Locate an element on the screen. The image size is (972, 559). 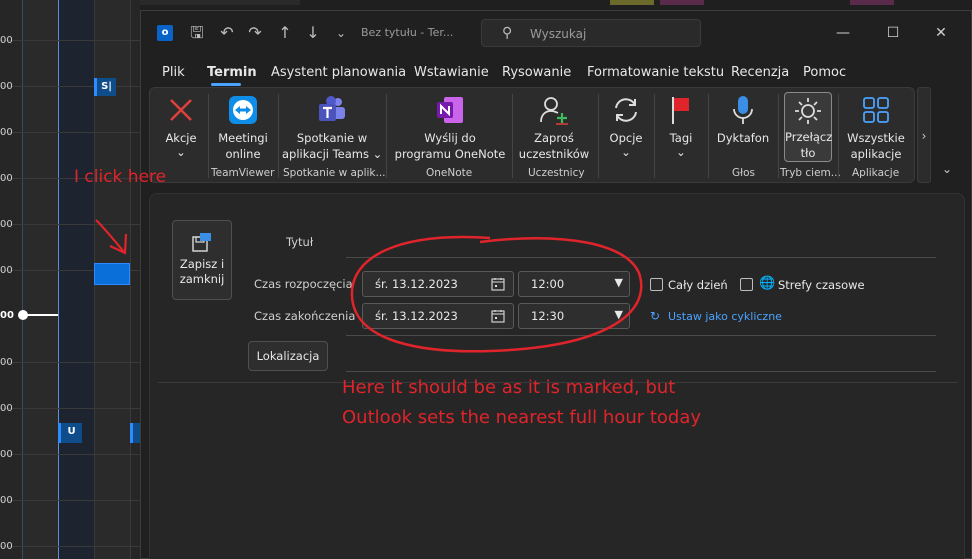
minimize-button: — is located at coordinates (843, 33).